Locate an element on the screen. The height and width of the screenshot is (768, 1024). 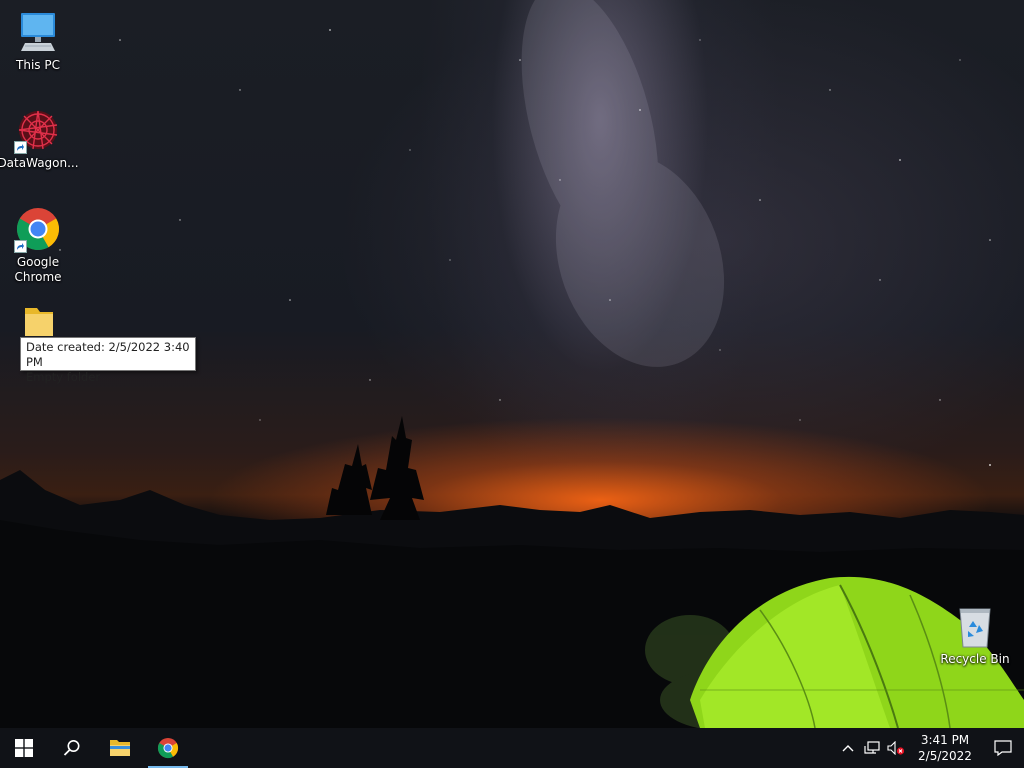
desktop-icon-this-pc: This PC is located at coordinates (38, 40).